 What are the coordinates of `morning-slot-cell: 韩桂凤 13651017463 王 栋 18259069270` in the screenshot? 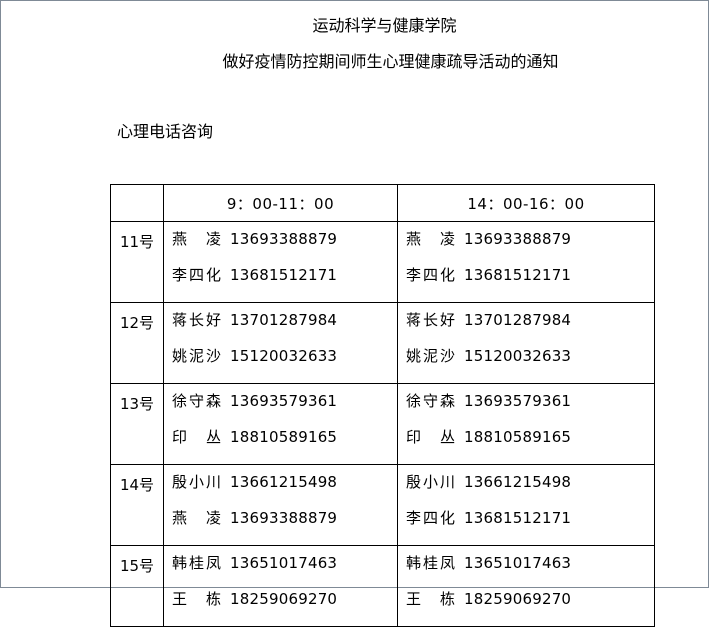 It's located at (280, 586).